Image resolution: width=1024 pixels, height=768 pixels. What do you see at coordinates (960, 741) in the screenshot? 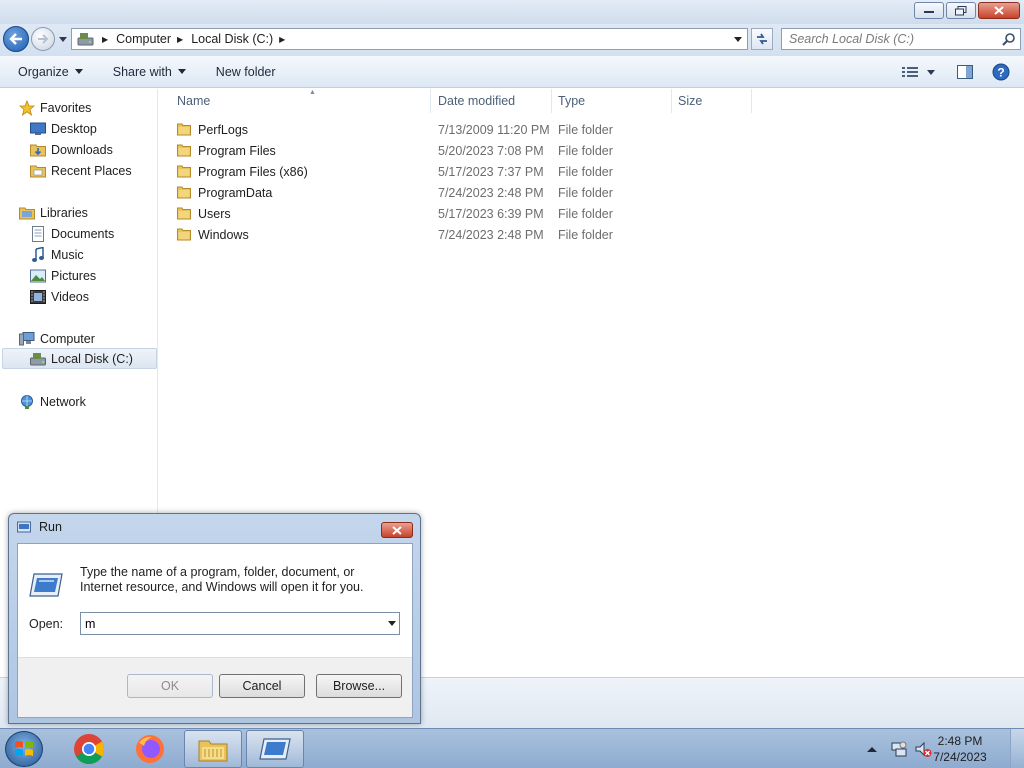
I see `clock-time: 2:48 PM` at bounding box center [960, 741].